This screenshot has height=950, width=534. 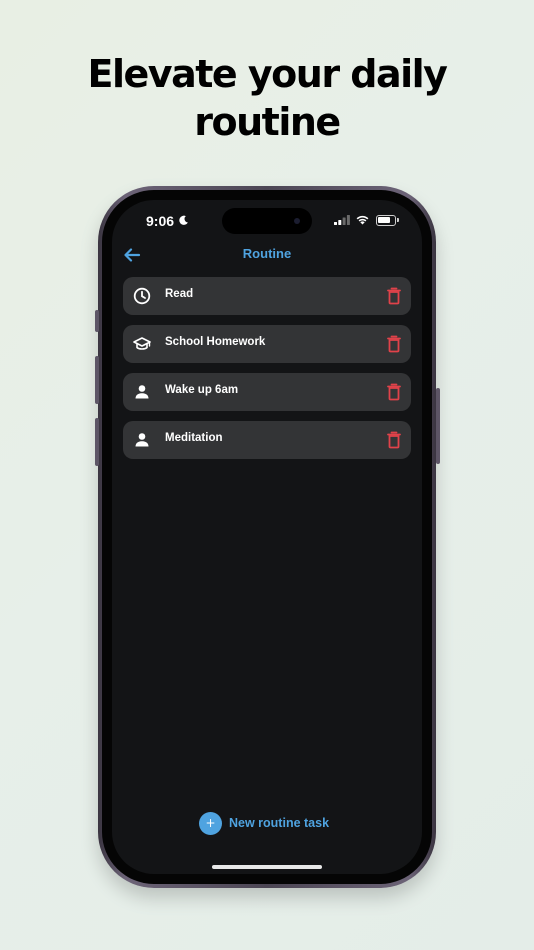 What do you see at coordinates (267, 253) in the screenshot?
I see `nav-title: Routine` at bounding box center [267, 253].